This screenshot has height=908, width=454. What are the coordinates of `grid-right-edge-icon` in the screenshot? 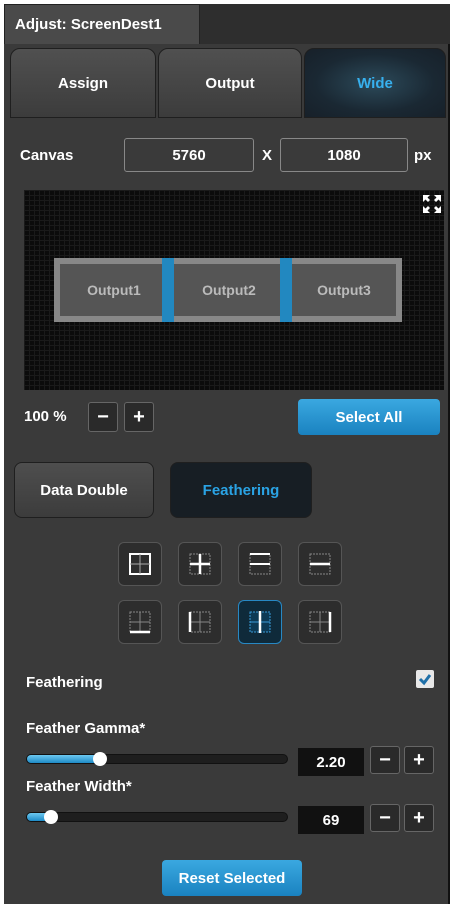 It's located at (320, 622).